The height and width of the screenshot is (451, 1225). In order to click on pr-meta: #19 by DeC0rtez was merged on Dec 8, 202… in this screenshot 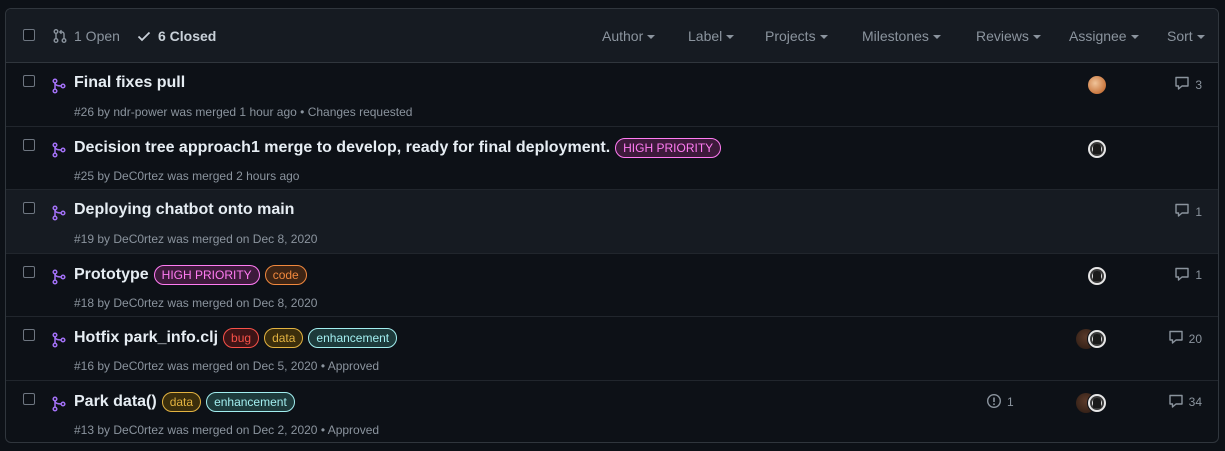, I will do `click(195, 239)`.